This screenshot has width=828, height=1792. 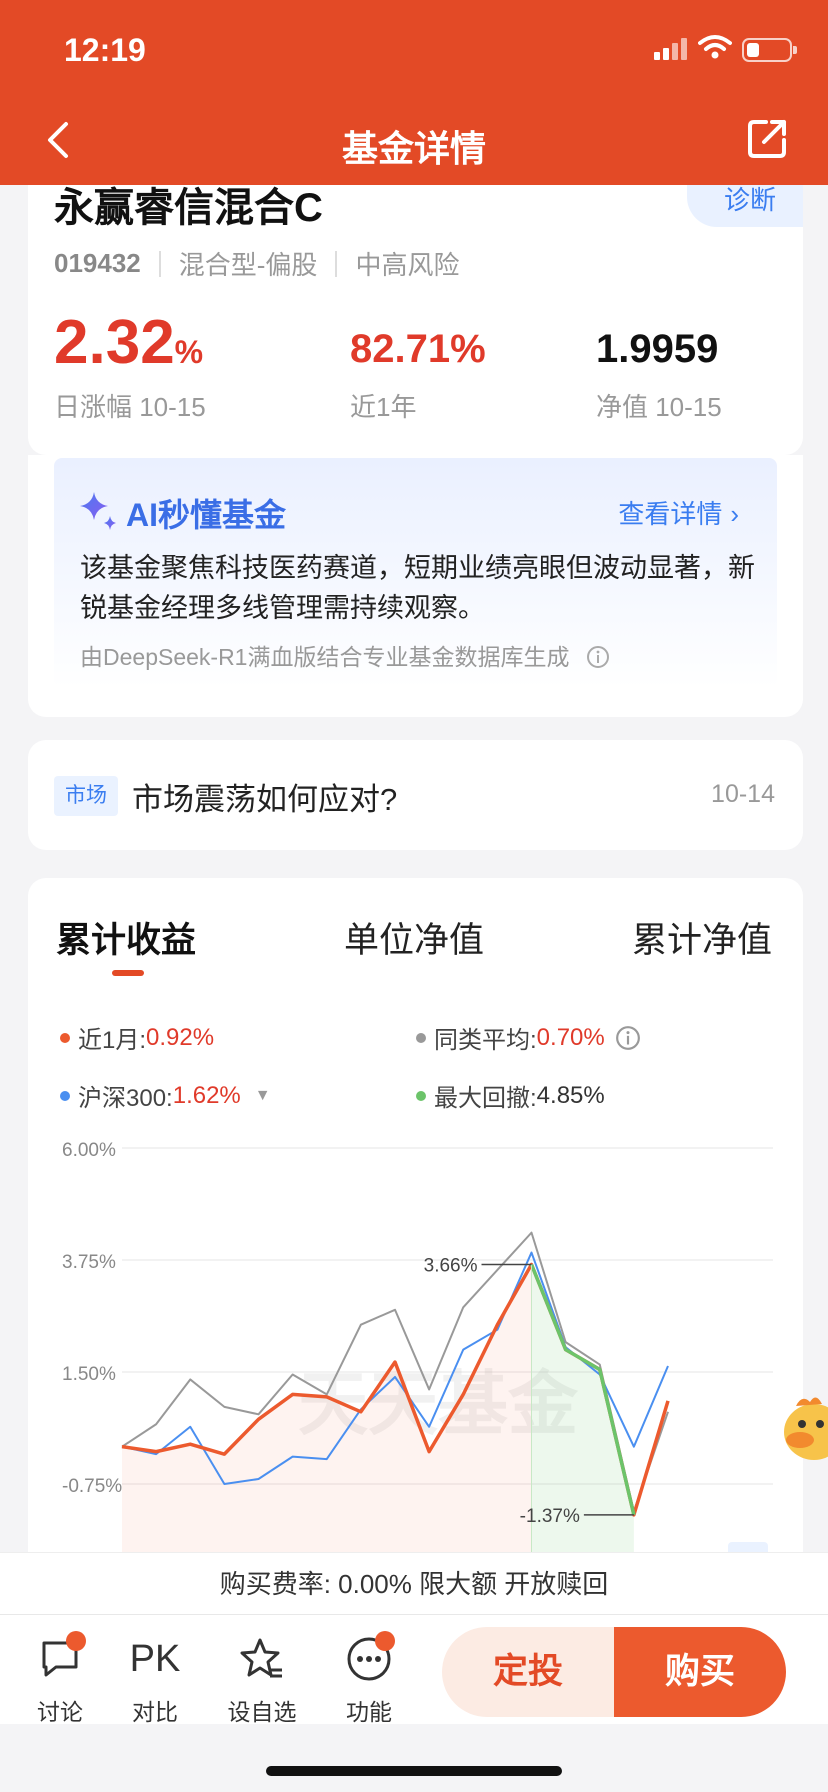 What do you see at coordinates (451, 1265) in the screenshot?
I see `annotation-label: 3.66%` at bounding box center [451, 1265].